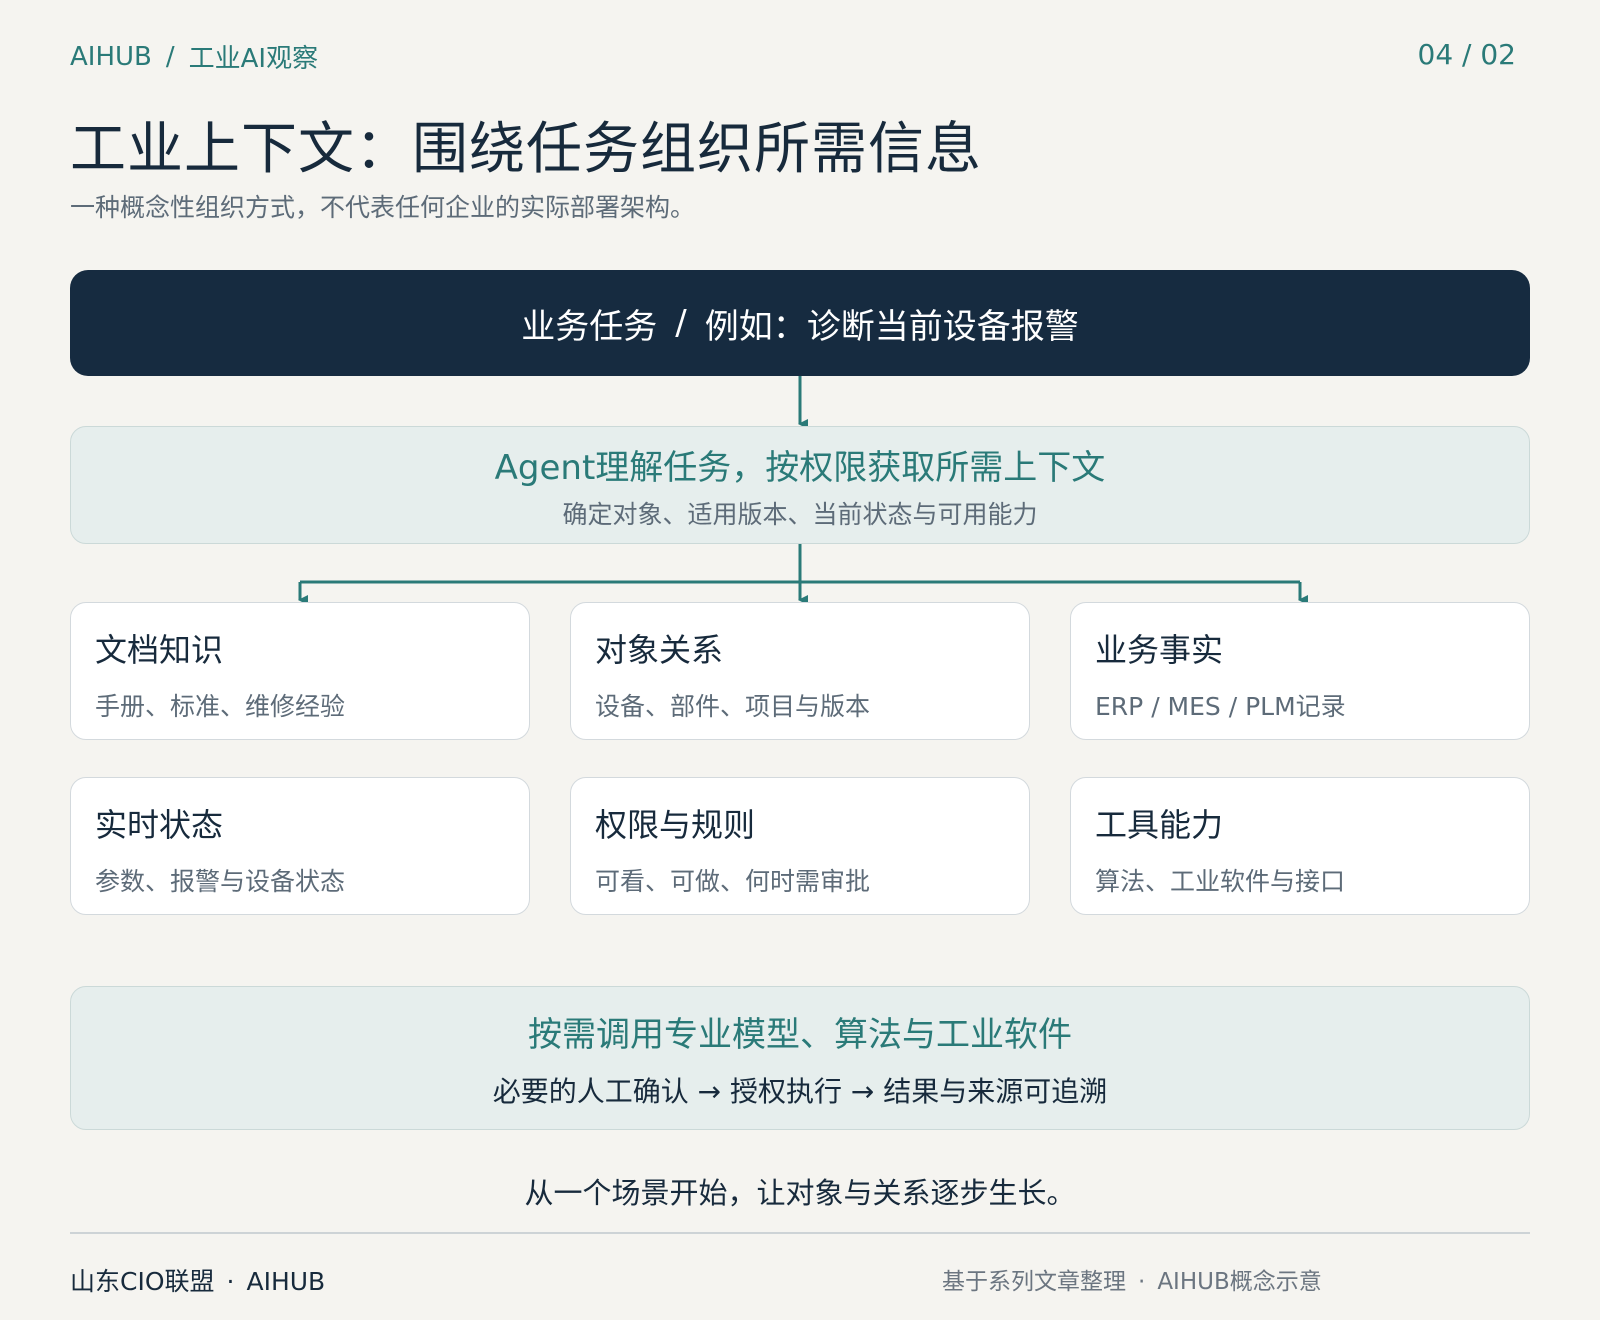  Describe the element at coordinates (1239, 1282) in the screenshot. I see `footer-source-note: AIHUB概念示意` at that location.